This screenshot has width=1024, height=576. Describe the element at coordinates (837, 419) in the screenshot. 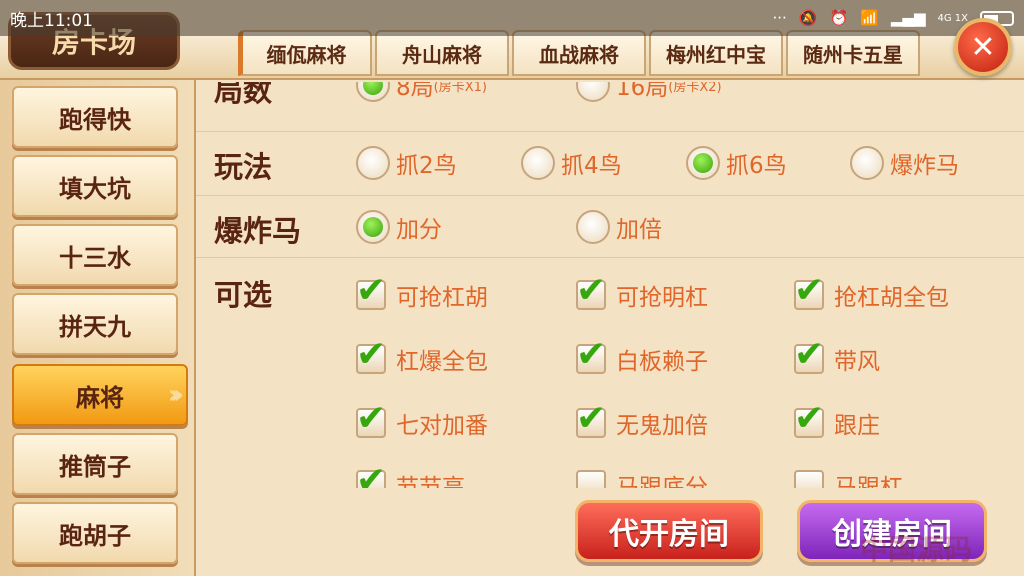

I see `option-genzhuang: 跟庄` at that location.